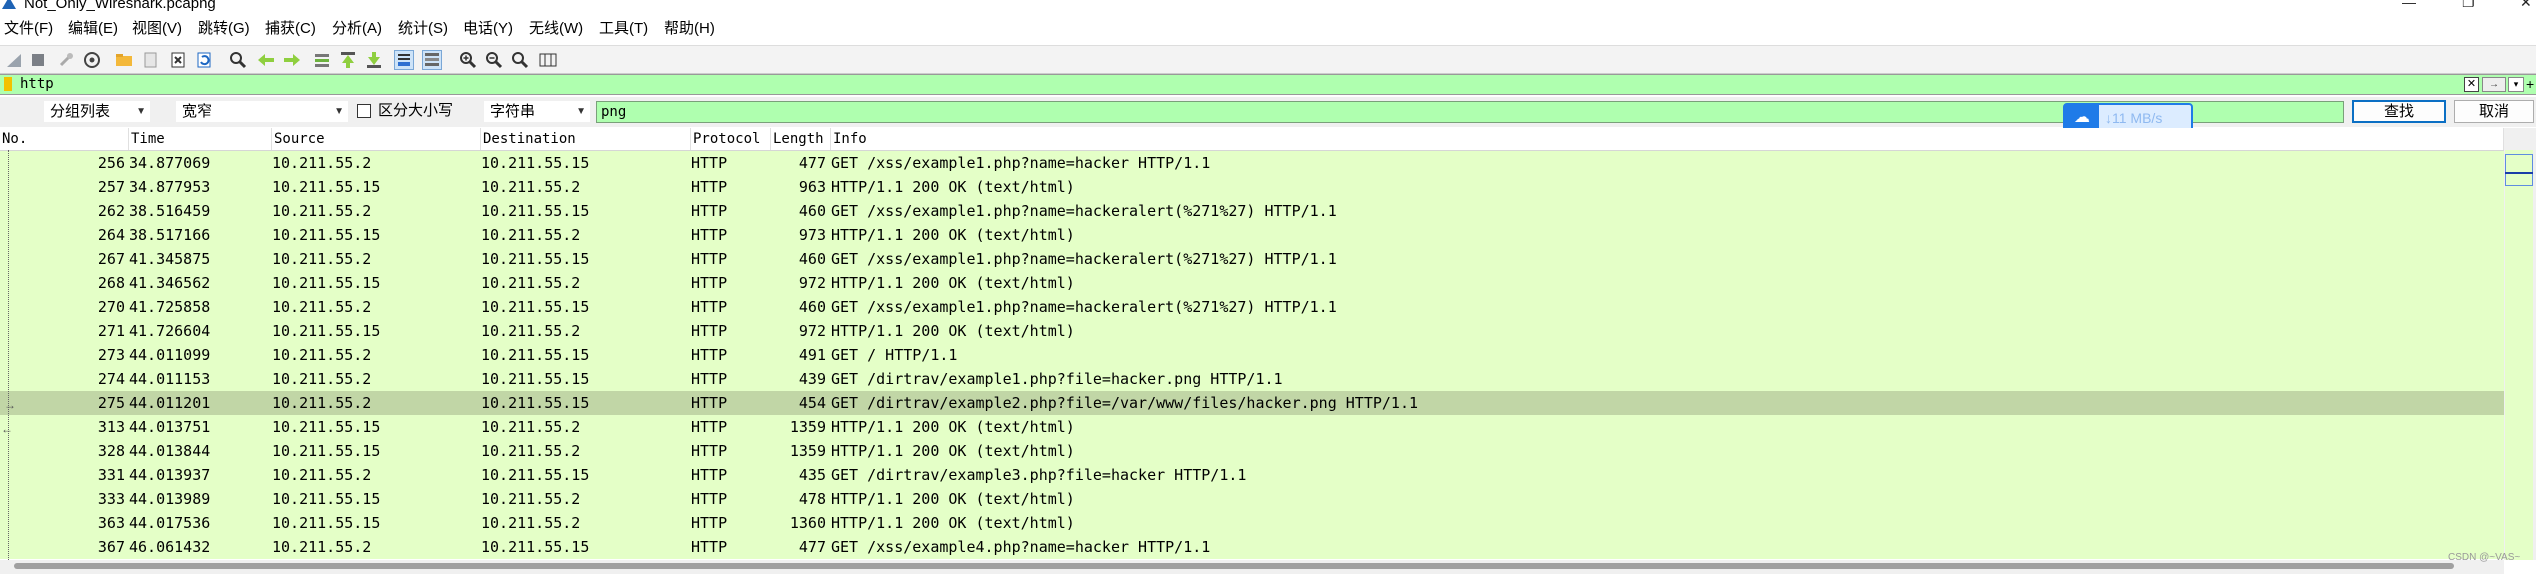 This screenshot has width=2536, height=574. Describe the element at coordinates (2471, 84) in the screenshot. I see `clear-filter-icon: ✕` at that location.